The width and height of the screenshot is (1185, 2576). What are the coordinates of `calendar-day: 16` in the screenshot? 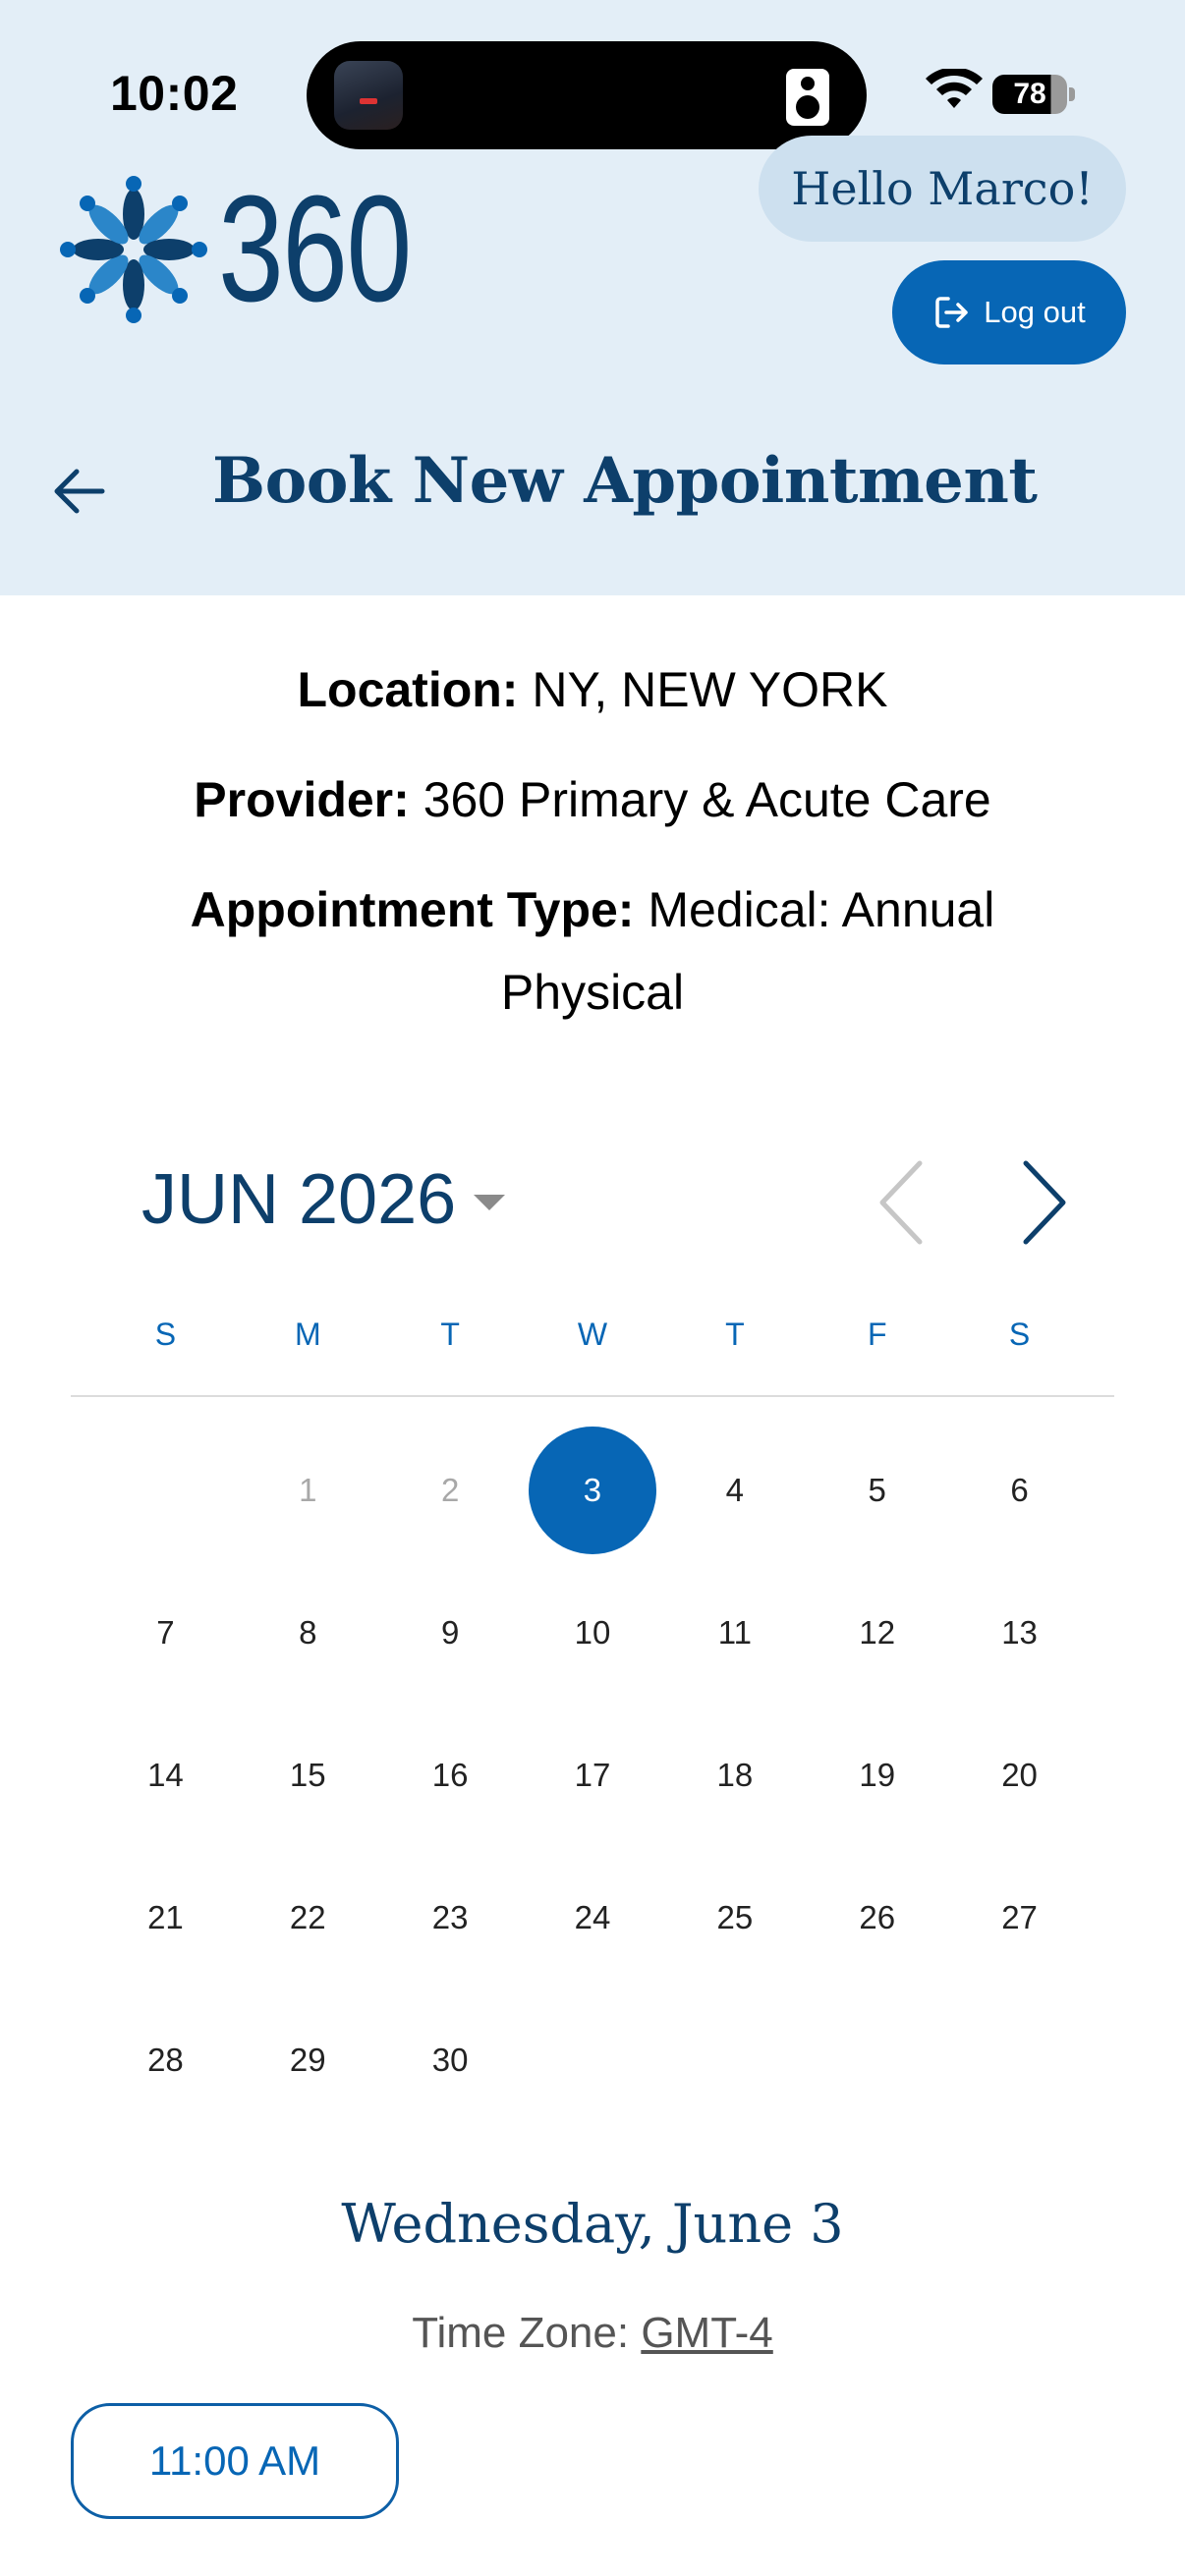 It's located at (451, 1775).